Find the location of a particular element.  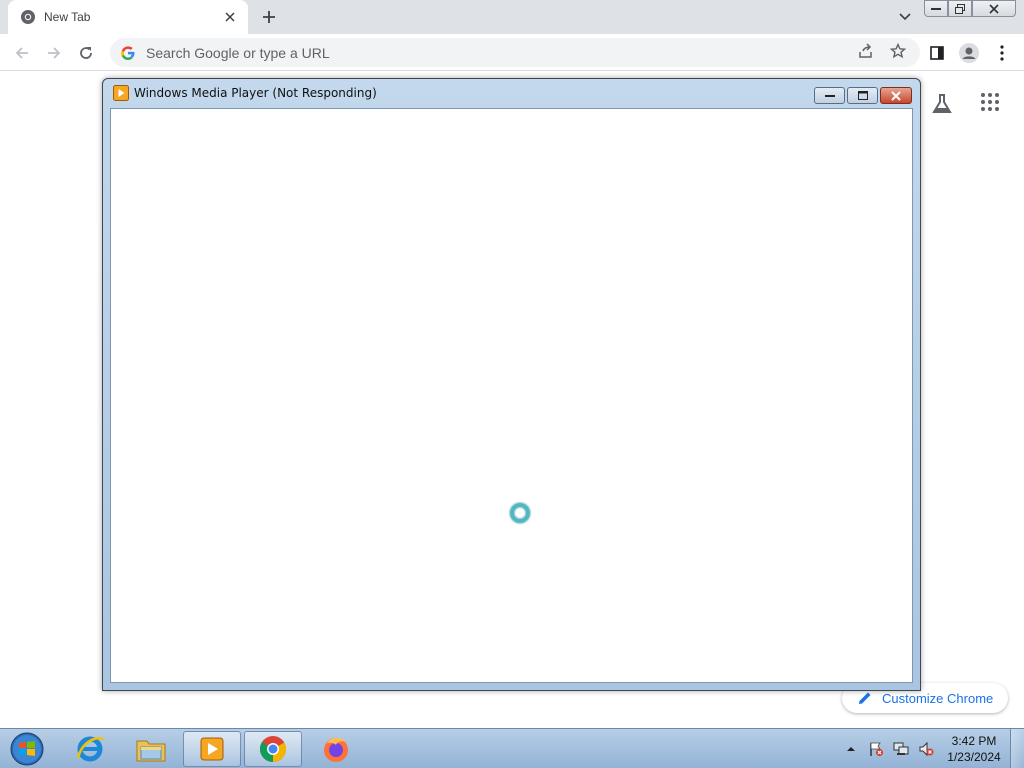

wmp-close-button is located at coordinates (896, 95).